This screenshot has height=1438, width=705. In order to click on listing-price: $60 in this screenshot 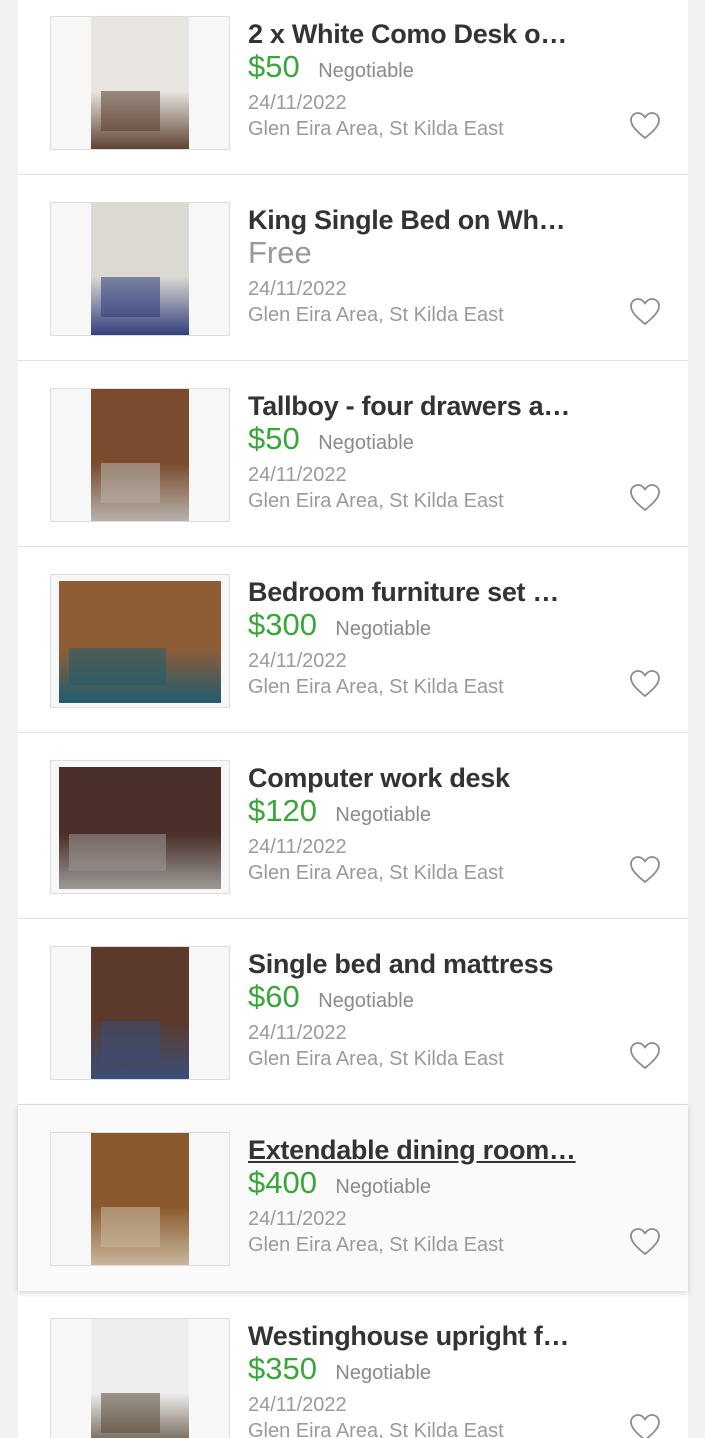, I will do `click(274, 996)`.